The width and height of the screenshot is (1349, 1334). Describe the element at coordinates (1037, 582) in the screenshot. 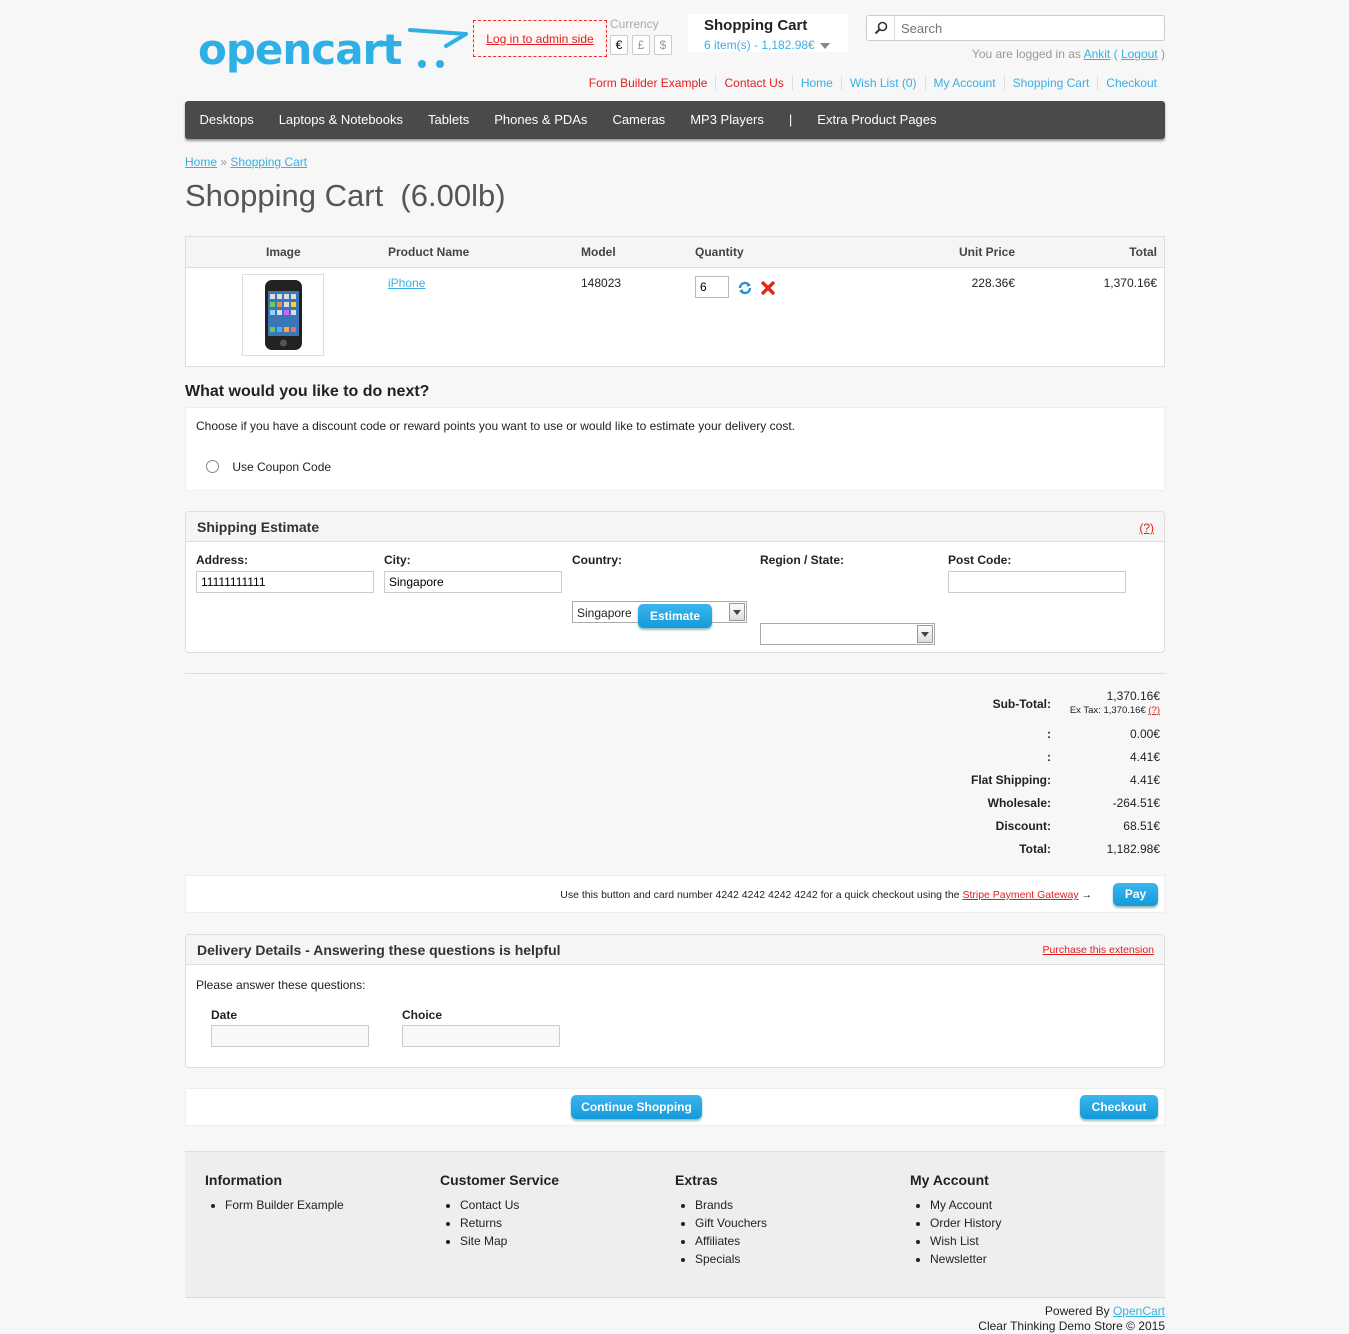

I see `postcode-input` at that location.